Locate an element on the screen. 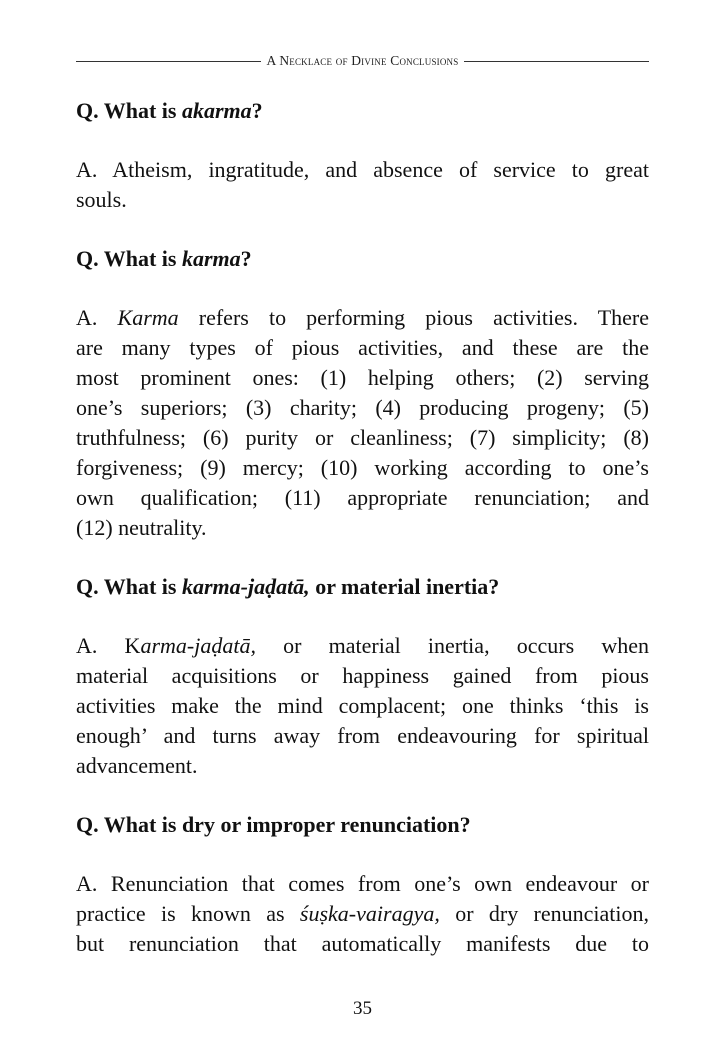 The width and height of the screenshot is (725, 1050). question-term: karma-jaḍatā, is located at coordinates (245, 586).